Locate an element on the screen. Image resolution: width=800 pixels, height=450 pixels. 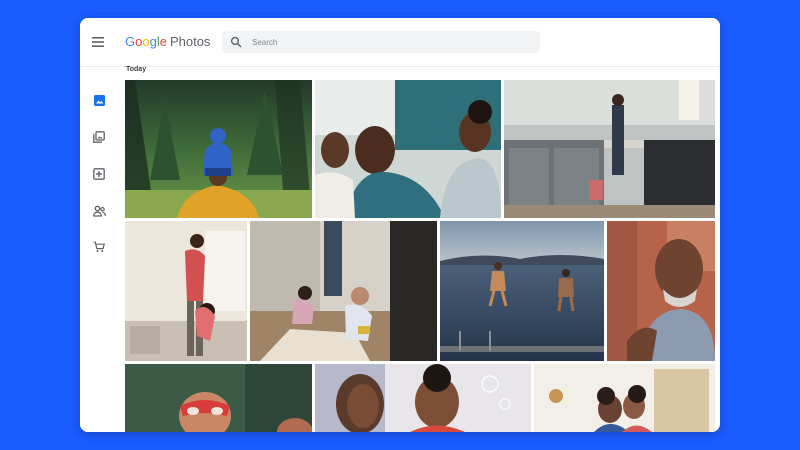
hamburger-menu-icon is located at coordinates (98, 42).